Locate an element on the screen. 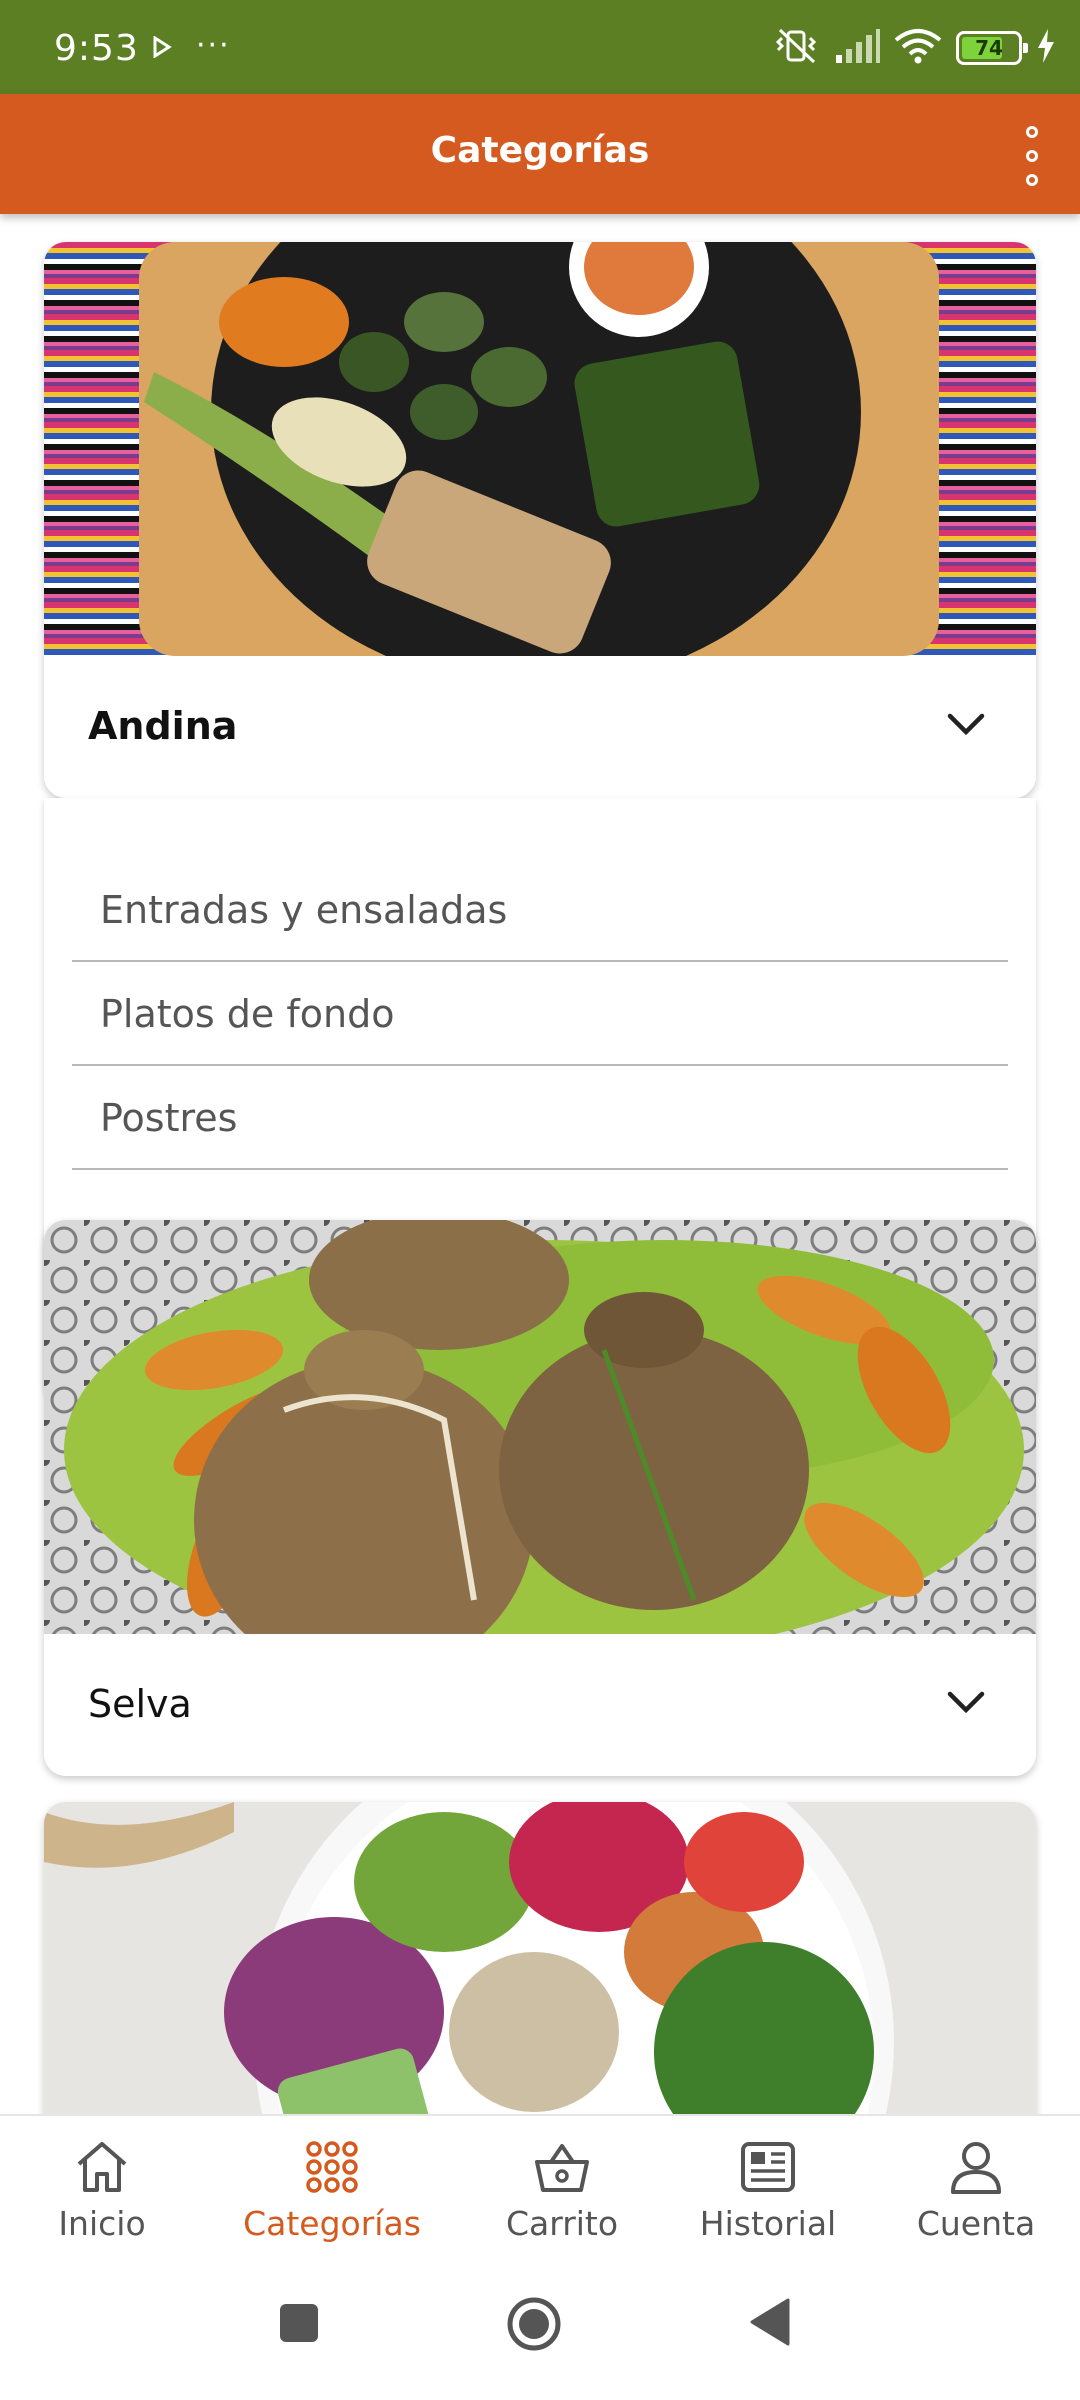 Image resolution: width=1080 pixels, height=2400 pixels. user-icon is located at coordinates (976, 2168).